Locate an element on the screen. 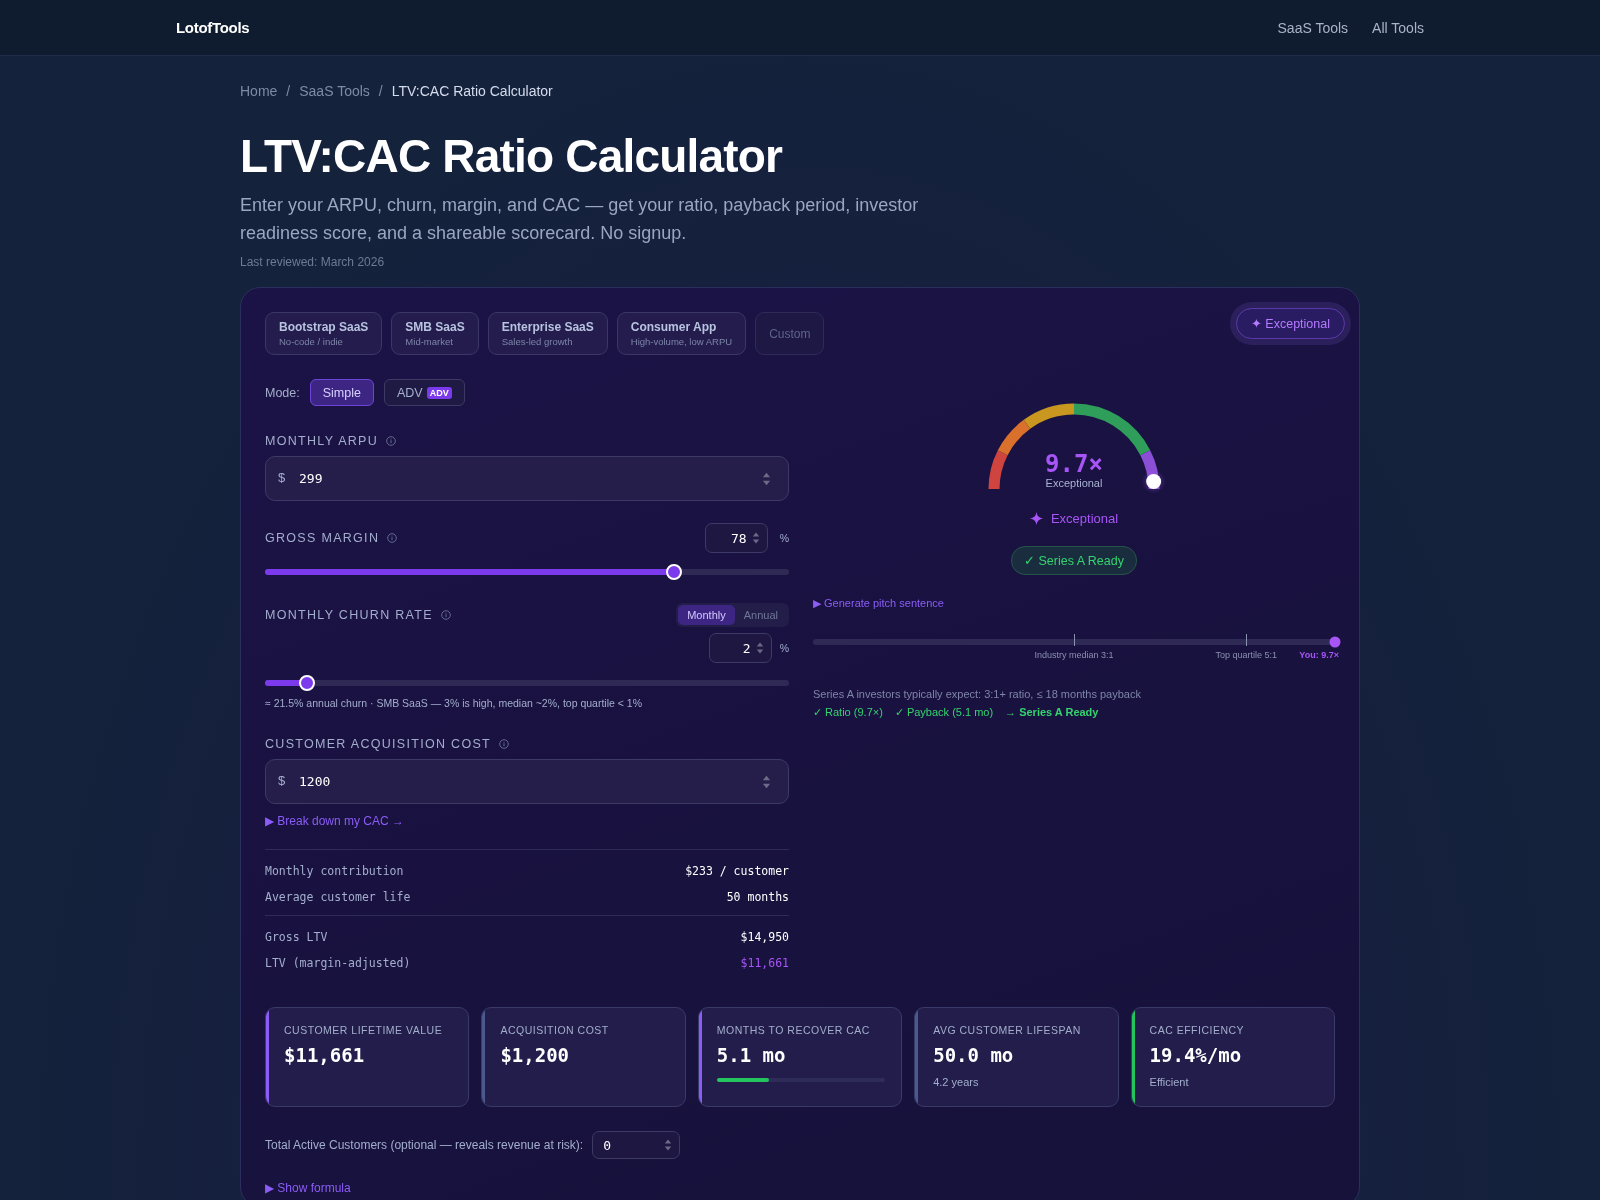  sparkle-icon is located at coordinates (1036, 518).